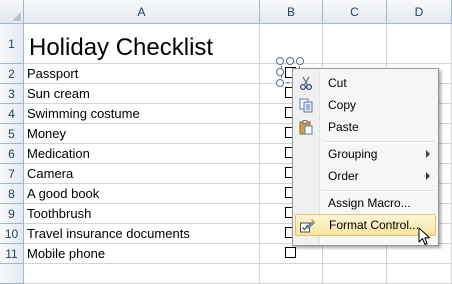  I want to click on column-header-c: C, so click(355, 12).